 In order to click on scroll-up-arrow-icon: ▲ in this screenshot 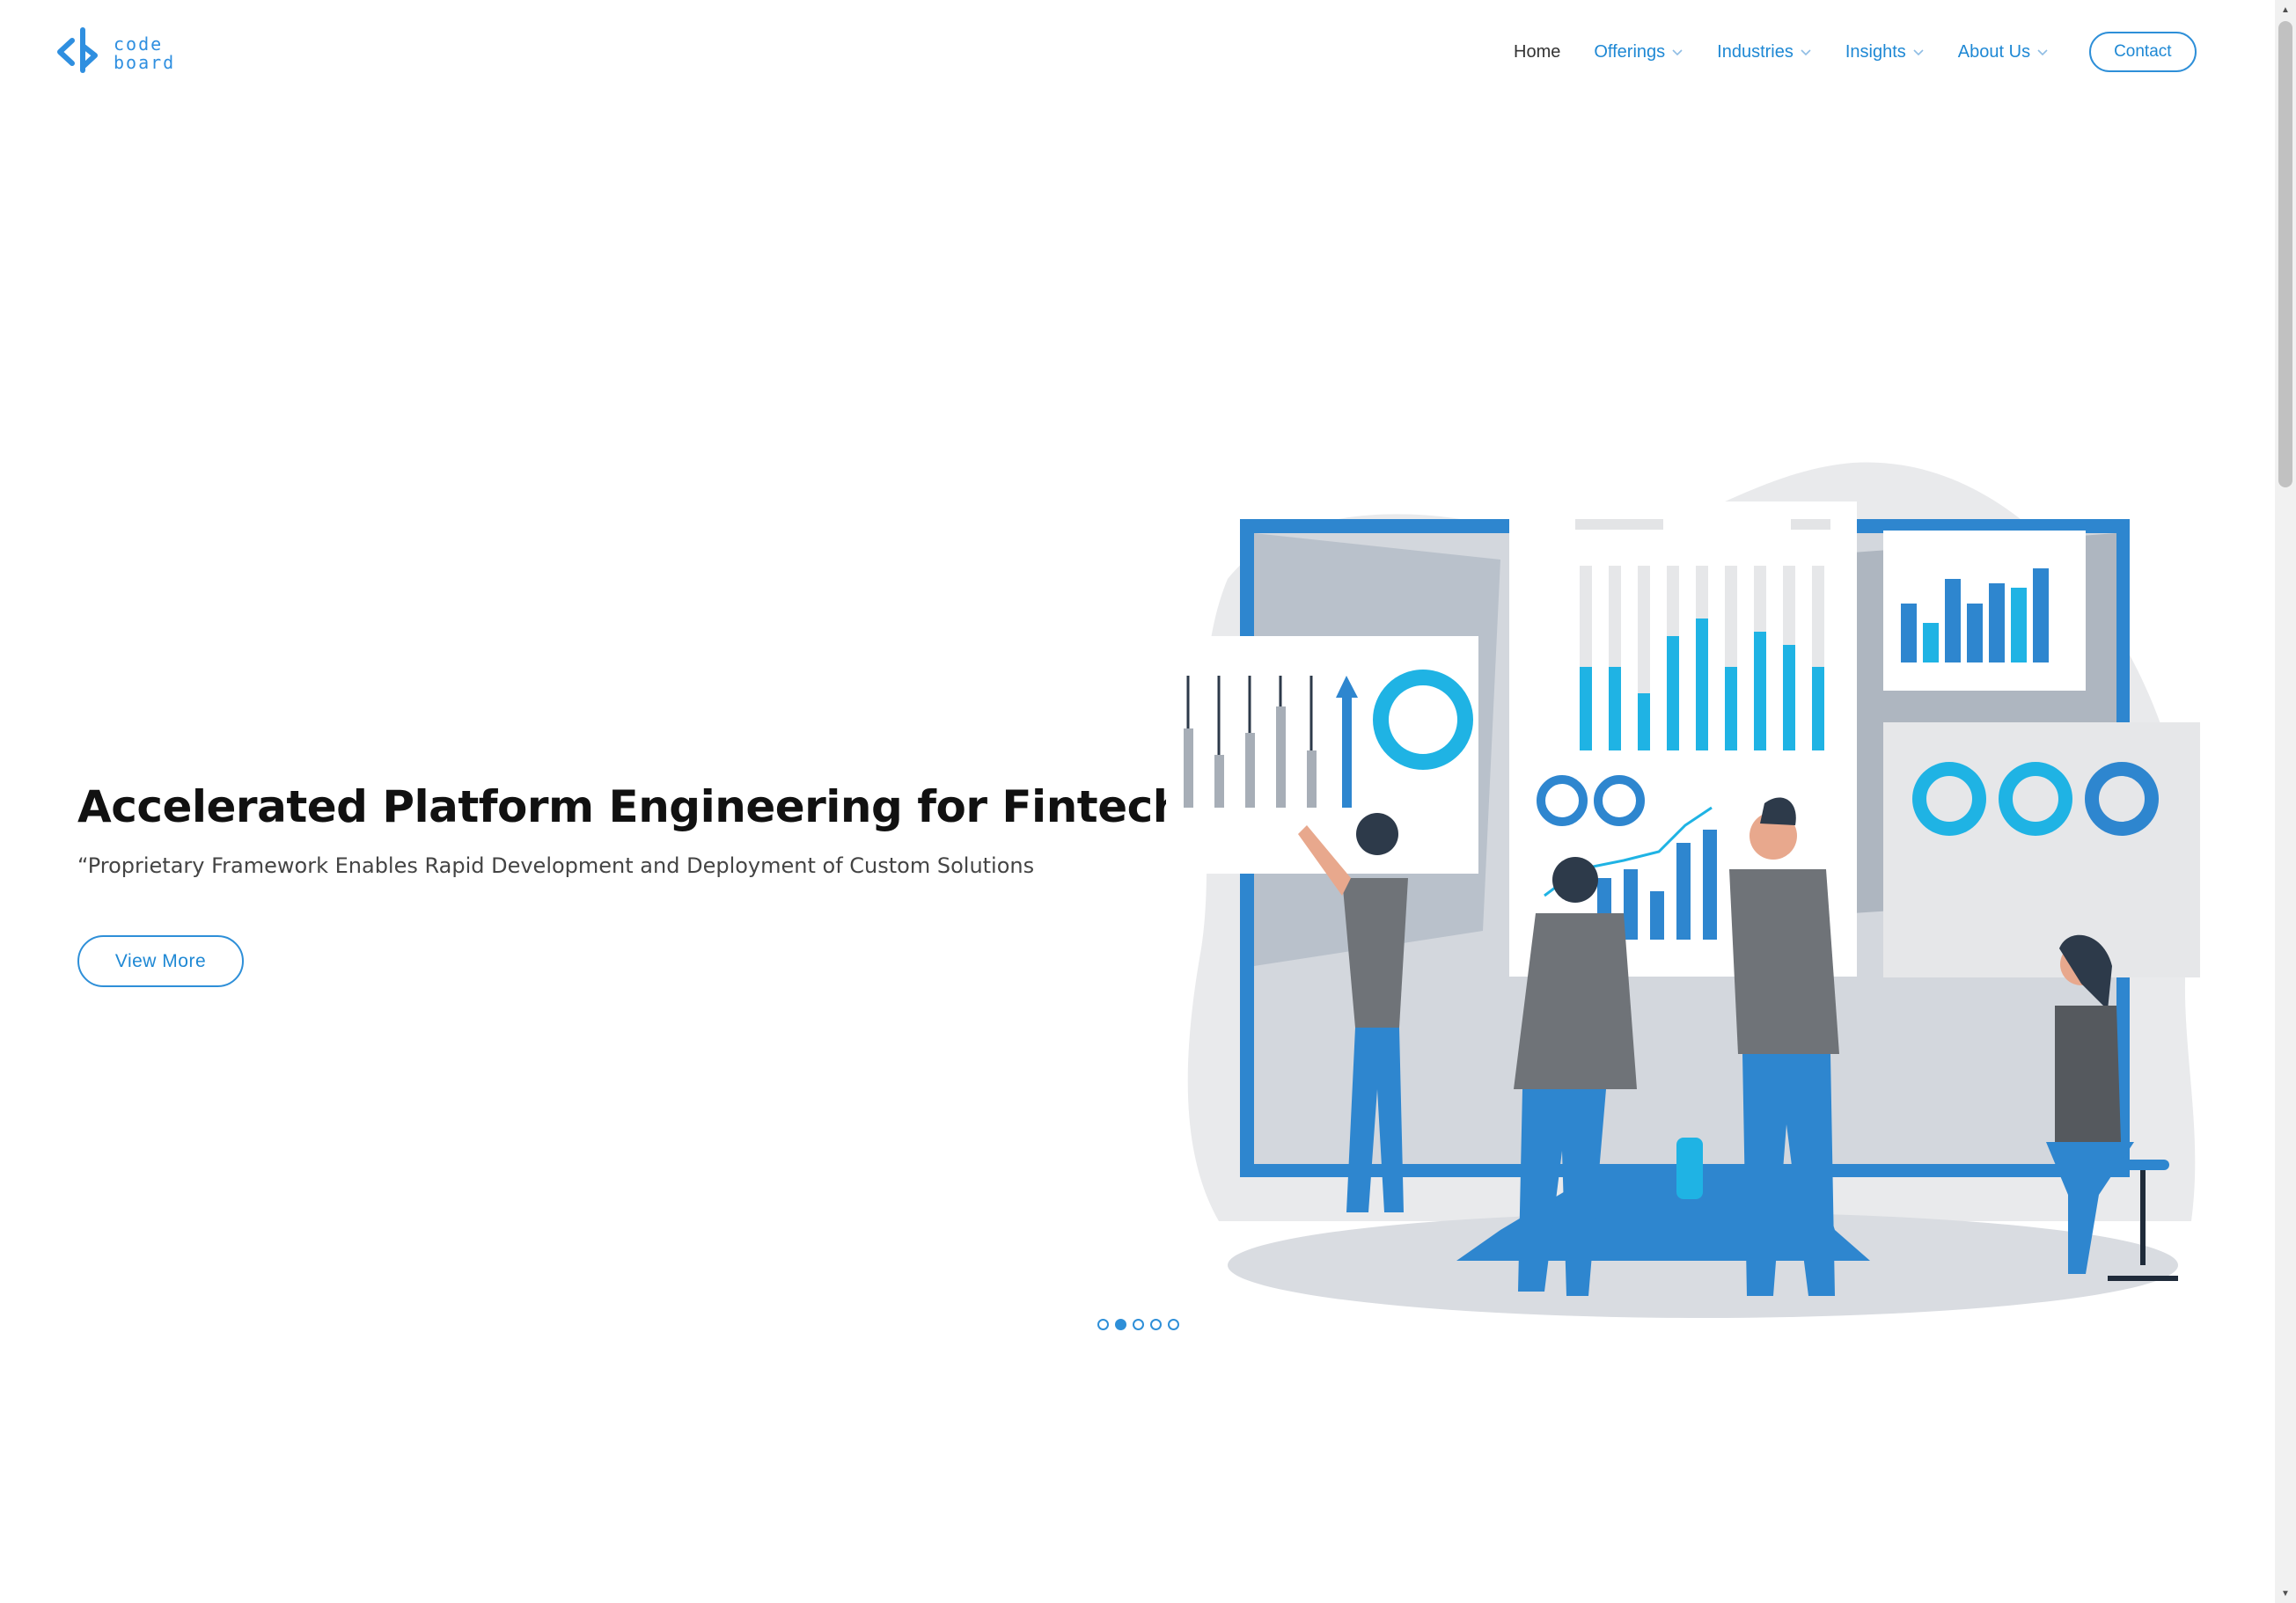, I will do `click(2285, 9)`.